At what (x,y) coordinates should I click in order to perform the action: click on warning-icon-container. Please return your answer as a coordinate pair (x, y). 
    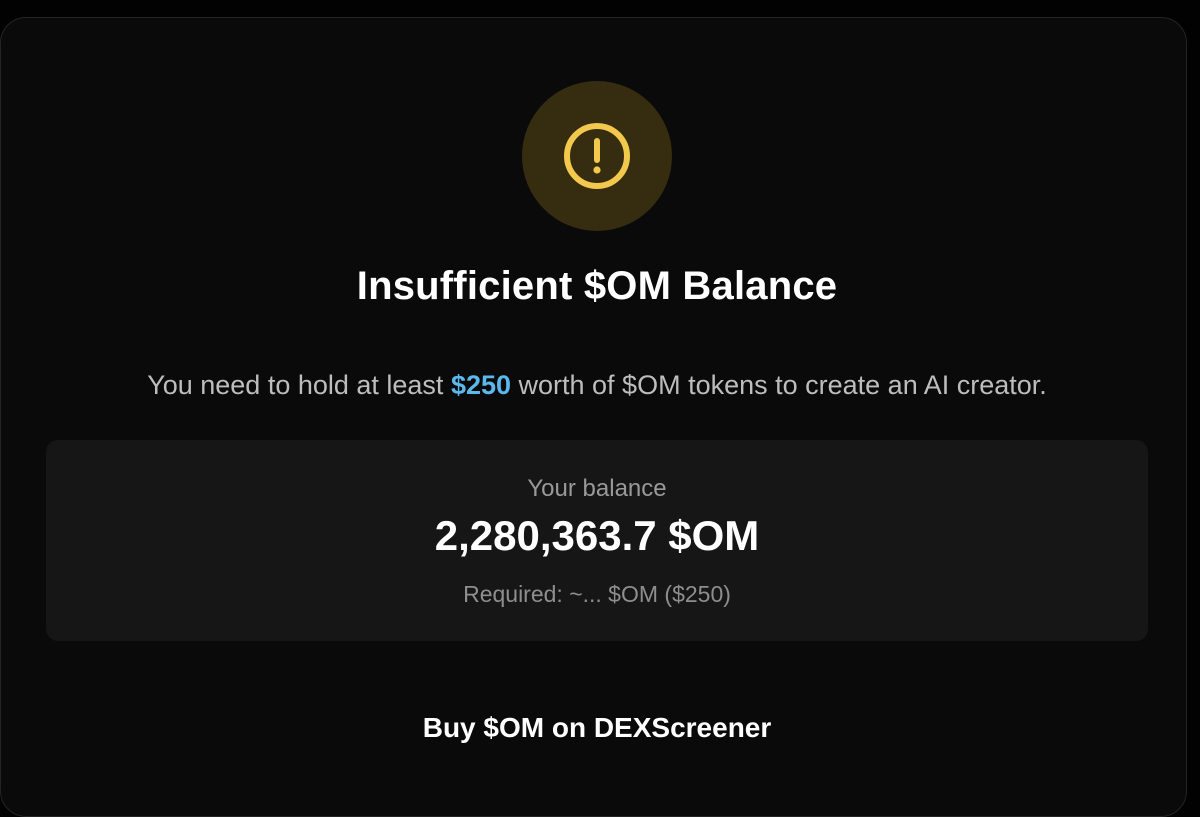
    Looking at the image, I should click on (597, 156).